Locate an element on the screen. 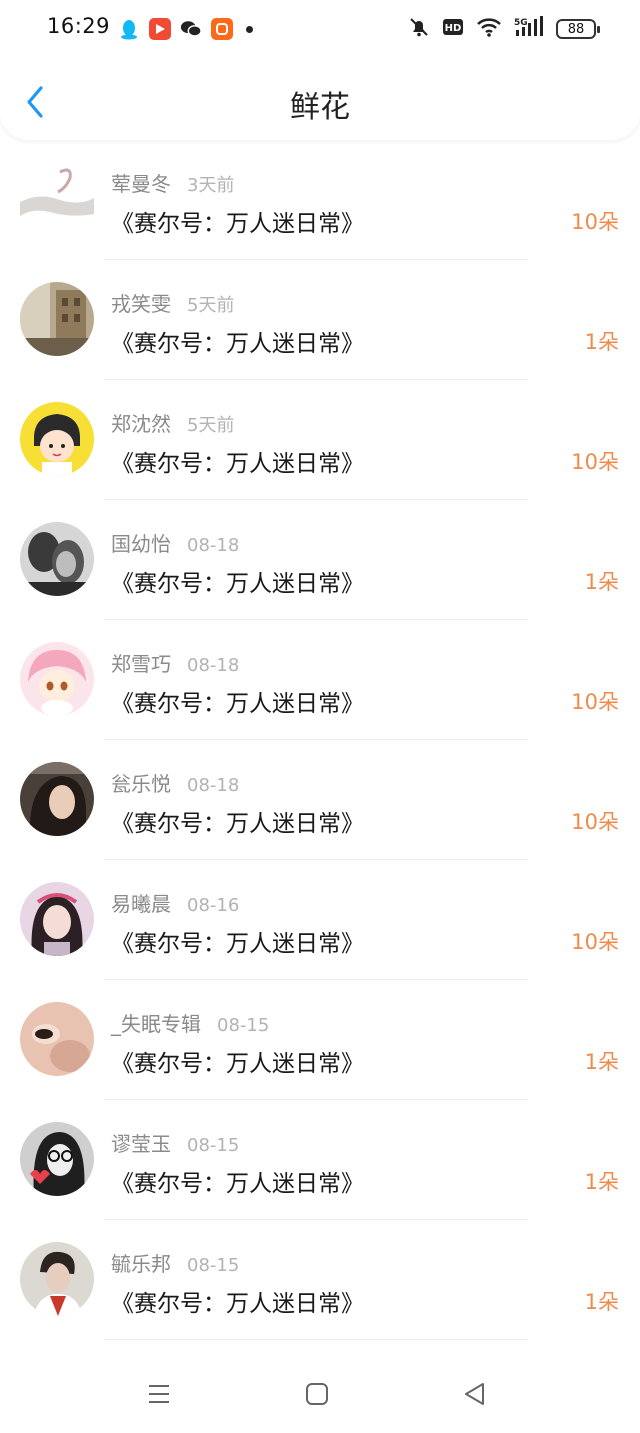 Image resolution: width=640 pixels, height=1433 pixels. hd-icon: HD is located at coordinates (453, 29).